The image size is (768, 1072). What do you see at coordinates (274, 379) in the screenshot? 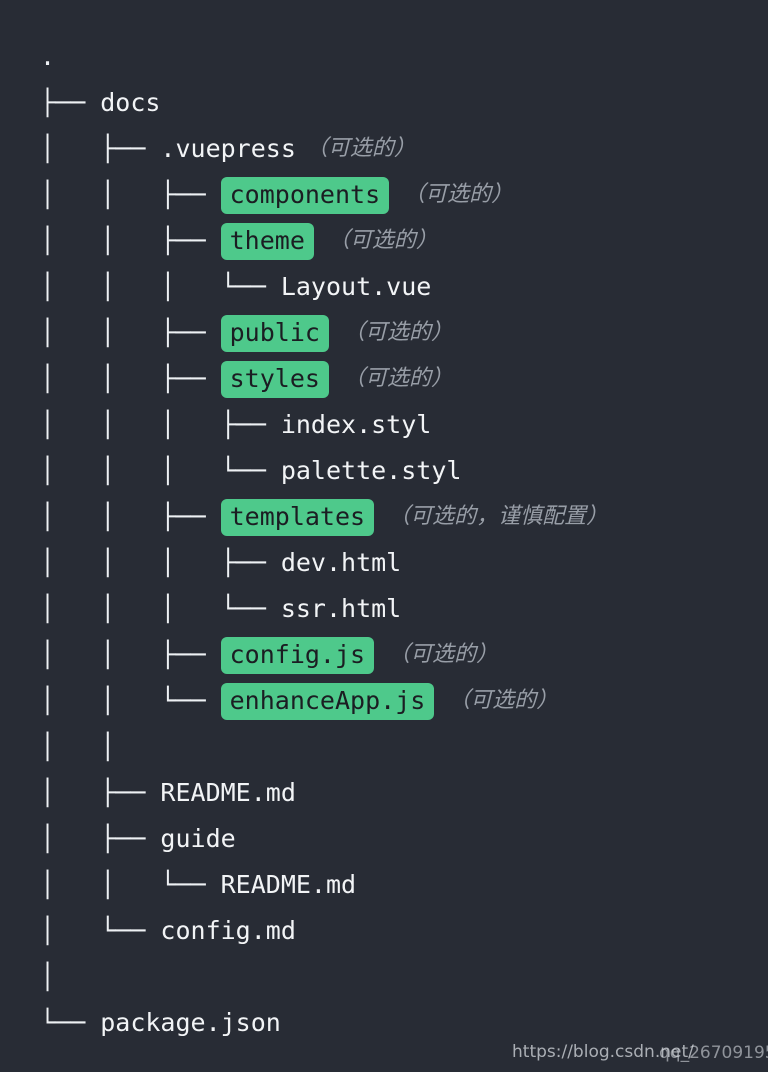
I see `tree-node-highlighted: styles` at bounding box center [274, 379].